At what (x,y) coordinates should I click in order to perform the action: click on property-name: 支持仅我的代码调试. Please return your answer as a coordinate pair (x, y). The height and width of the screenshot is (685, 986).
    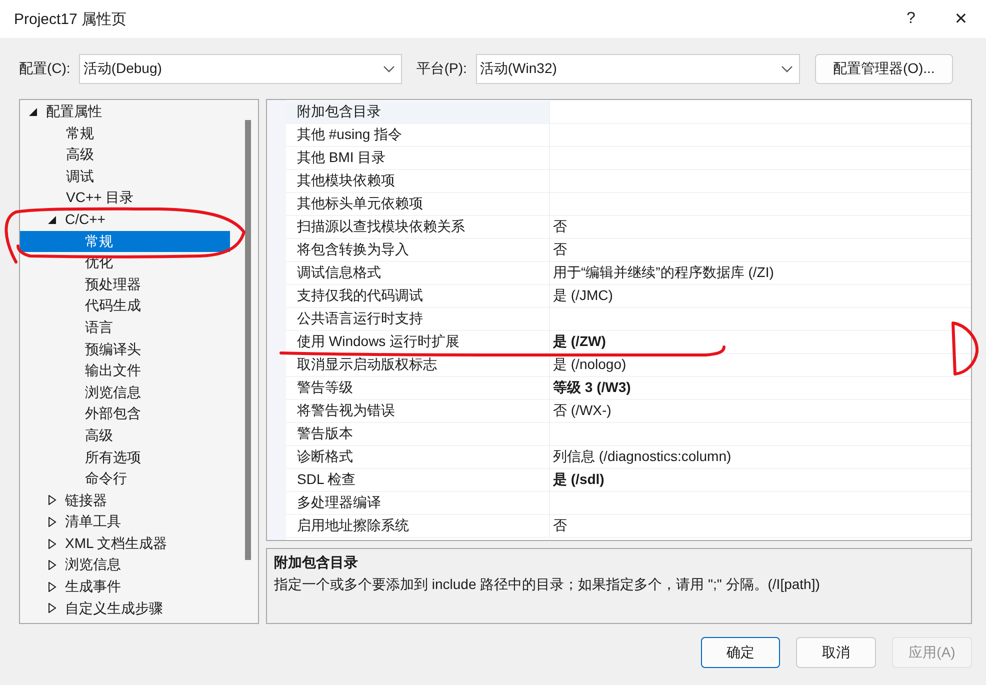
    Looking at the image, I should click on (418, 296).